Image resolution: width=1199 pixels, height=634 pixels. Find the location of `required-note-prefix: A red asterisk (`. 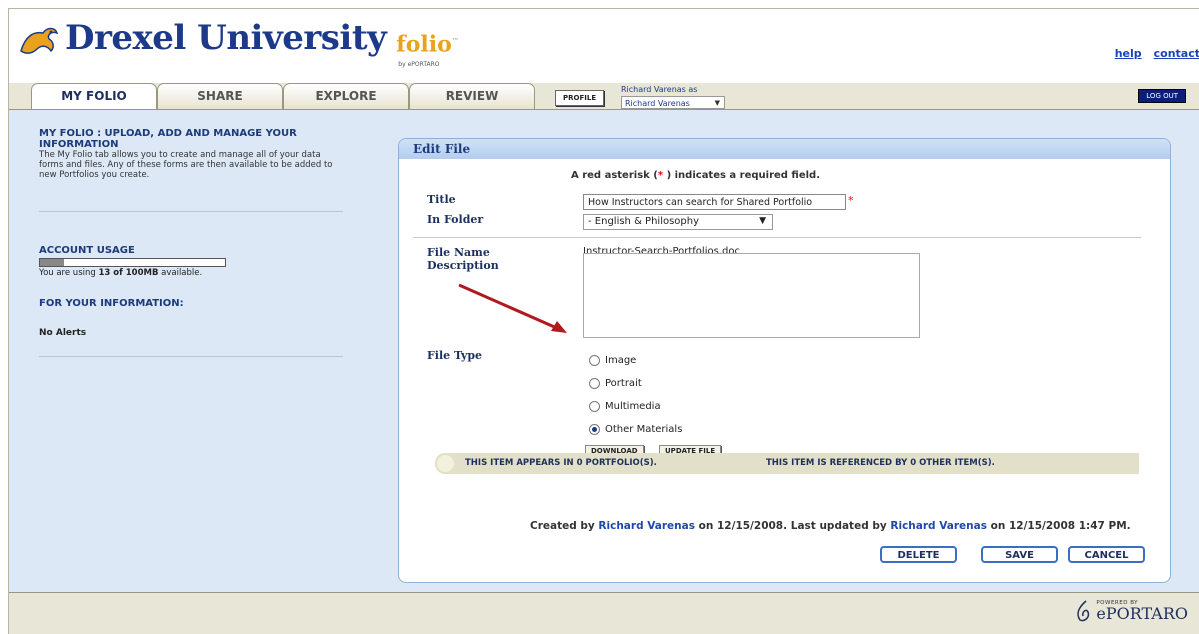

required-note-prefix: A red asterisk ( is located at coordinates (614, 175).